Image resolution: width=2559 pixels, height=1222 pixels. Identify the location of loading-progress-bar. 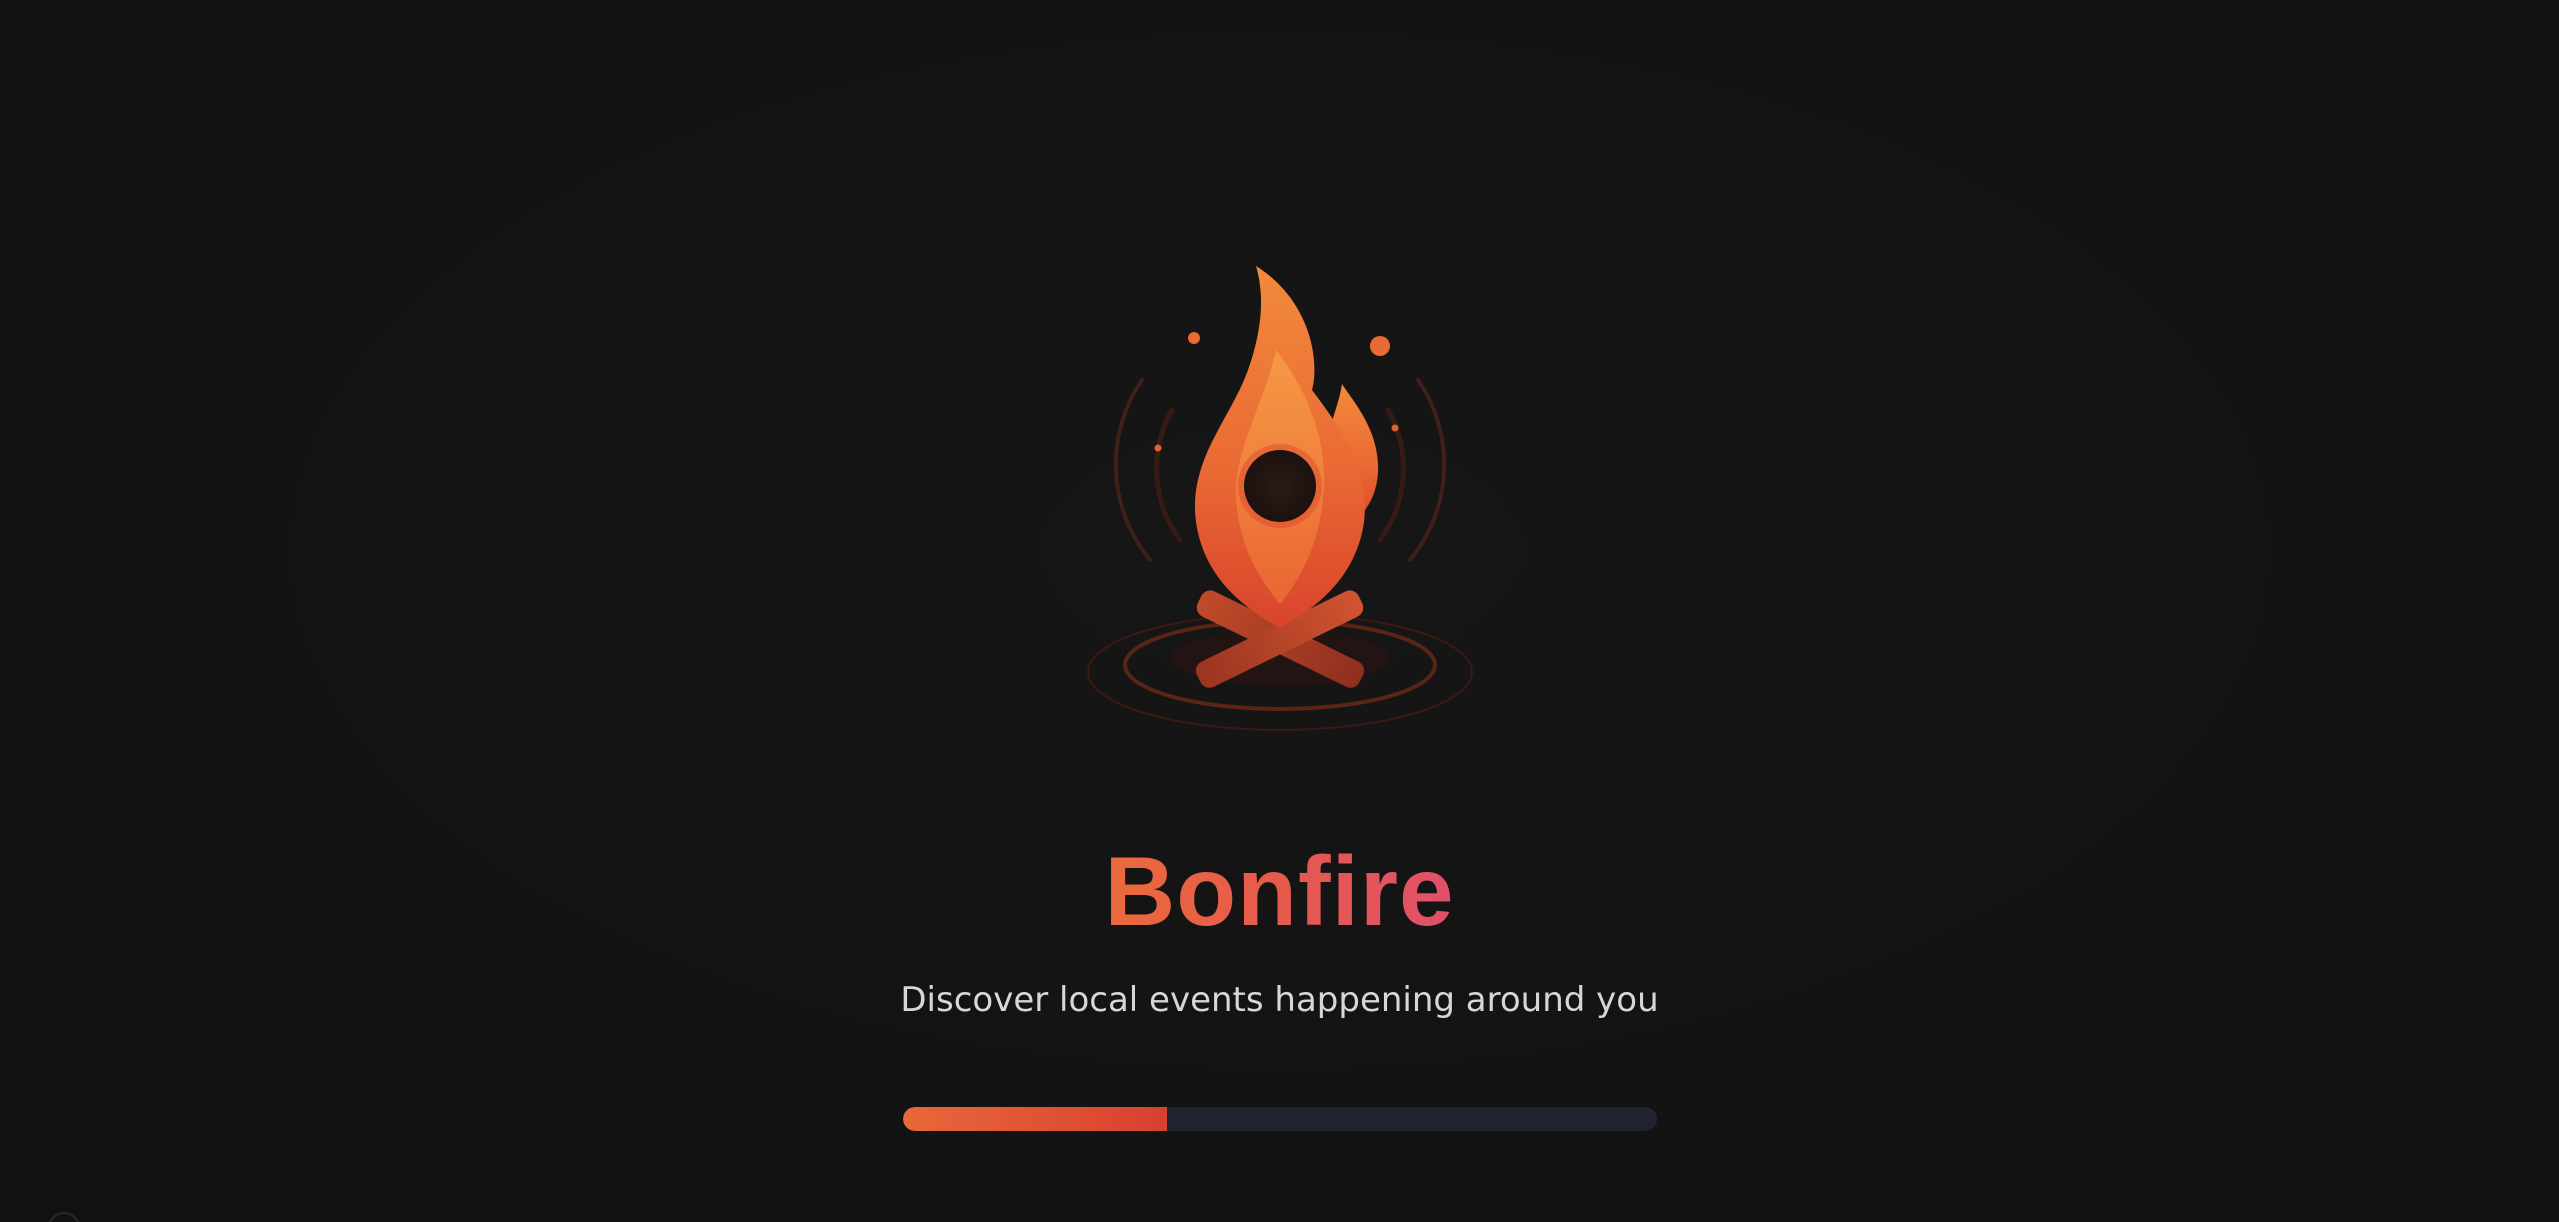
(1280, 1119).